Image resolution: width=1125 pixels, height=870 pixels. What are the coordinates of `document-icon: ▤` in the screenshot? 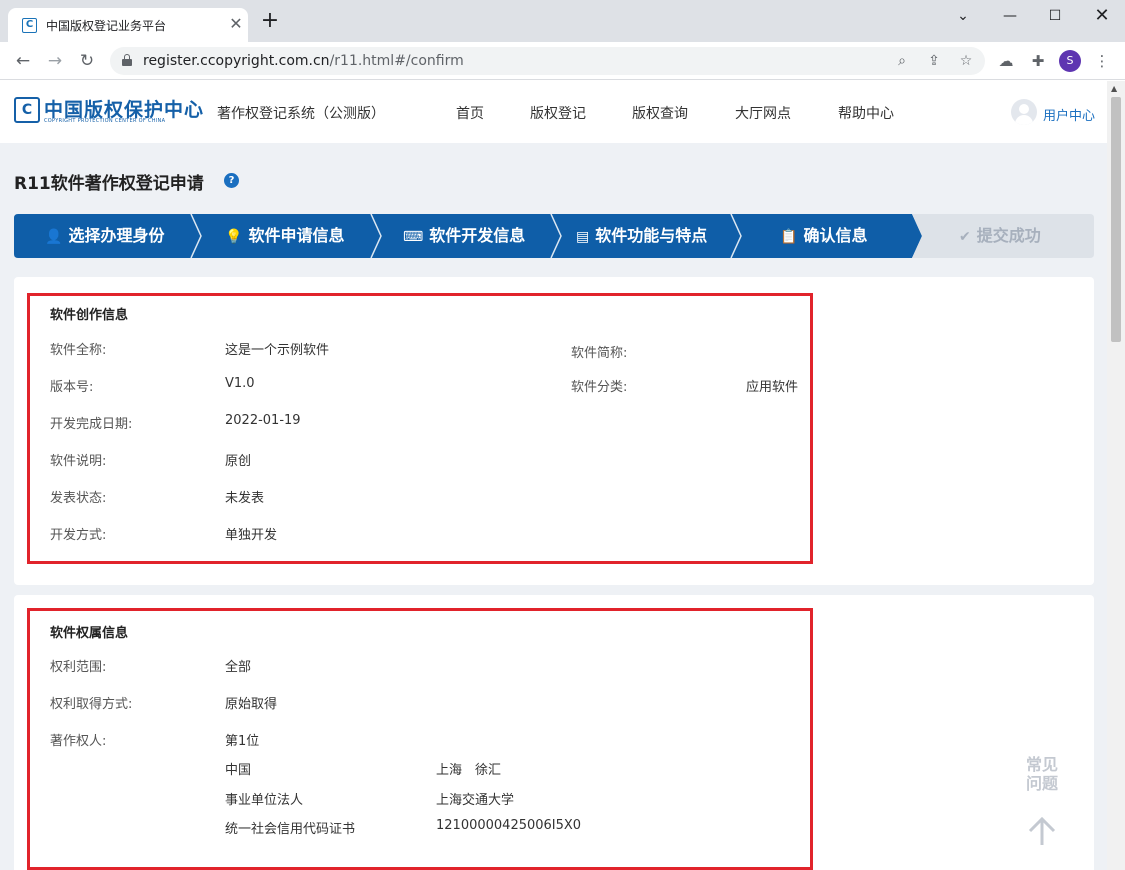 It's located at (583, 237).